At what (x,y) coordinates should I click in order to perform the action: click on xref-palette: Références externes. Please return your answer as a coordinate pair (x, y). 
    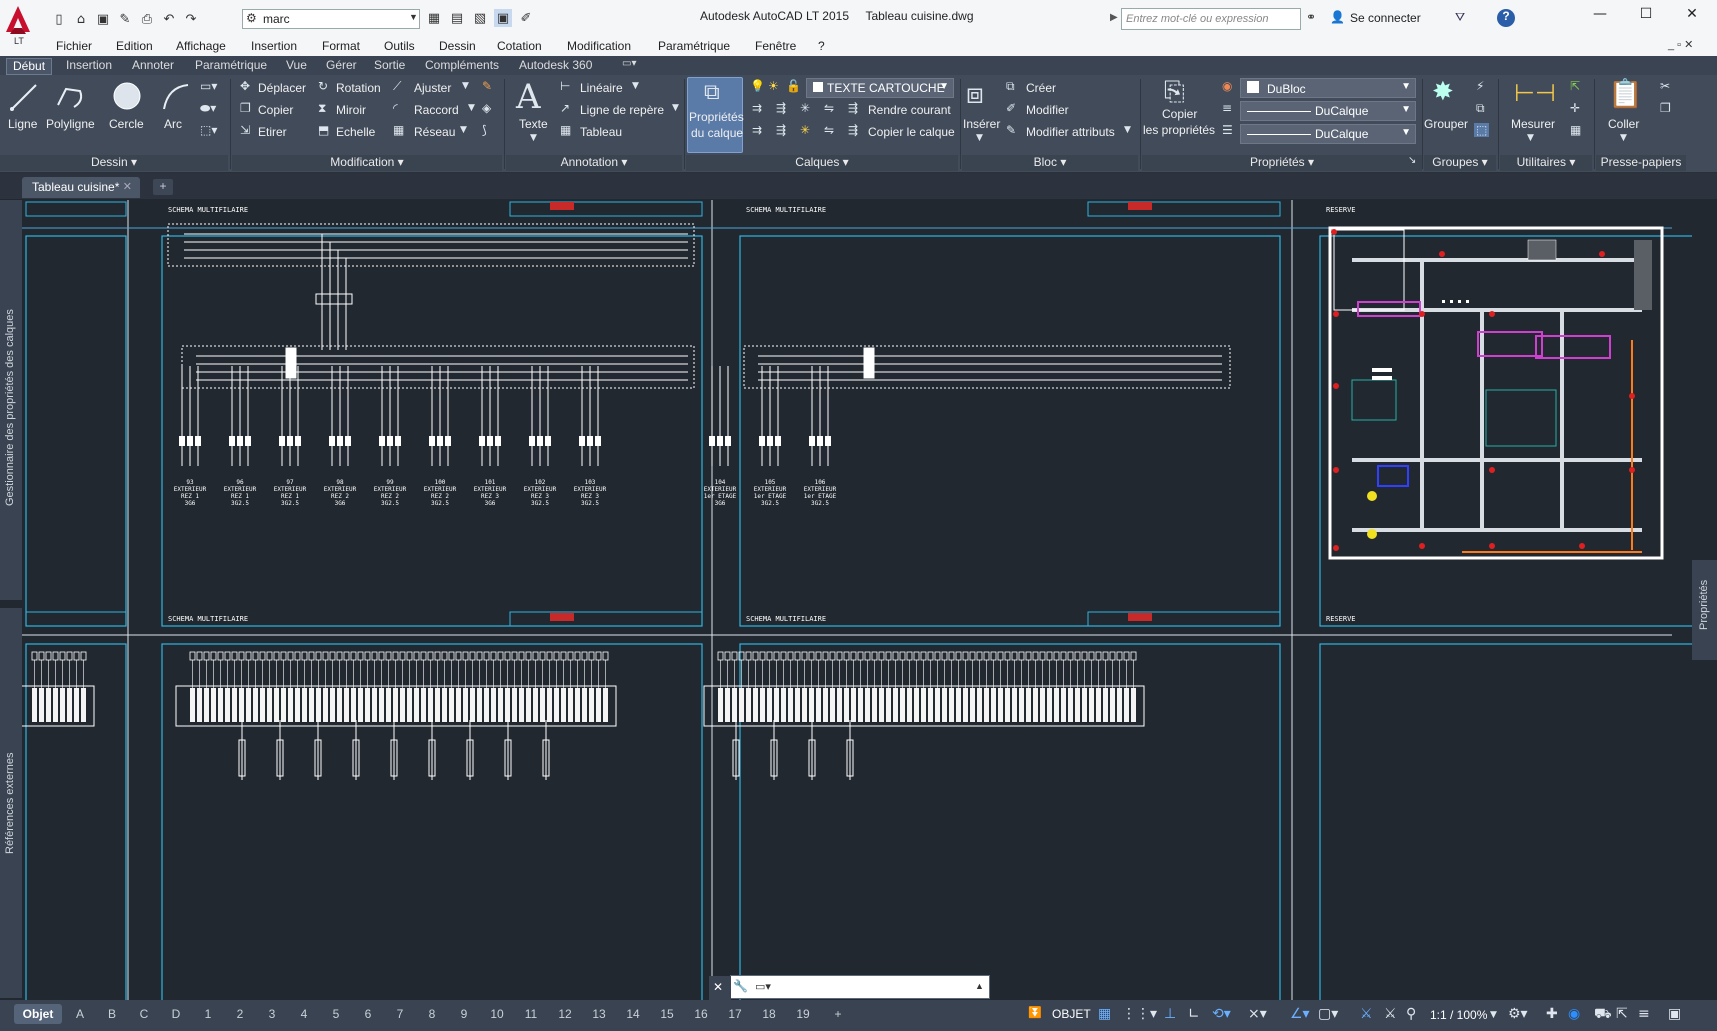
    Looking at the image, I should click on (11, 803).